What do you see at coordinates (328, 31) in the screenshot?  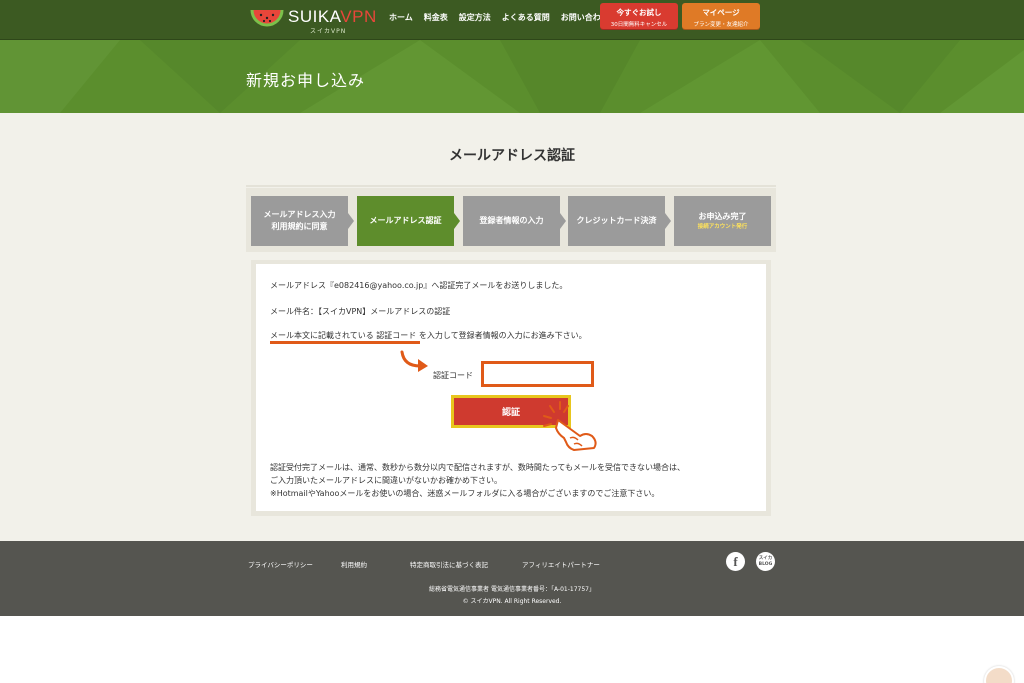 I see `brand-subtitle: スイカVPN` at bounding box center [328, 31].